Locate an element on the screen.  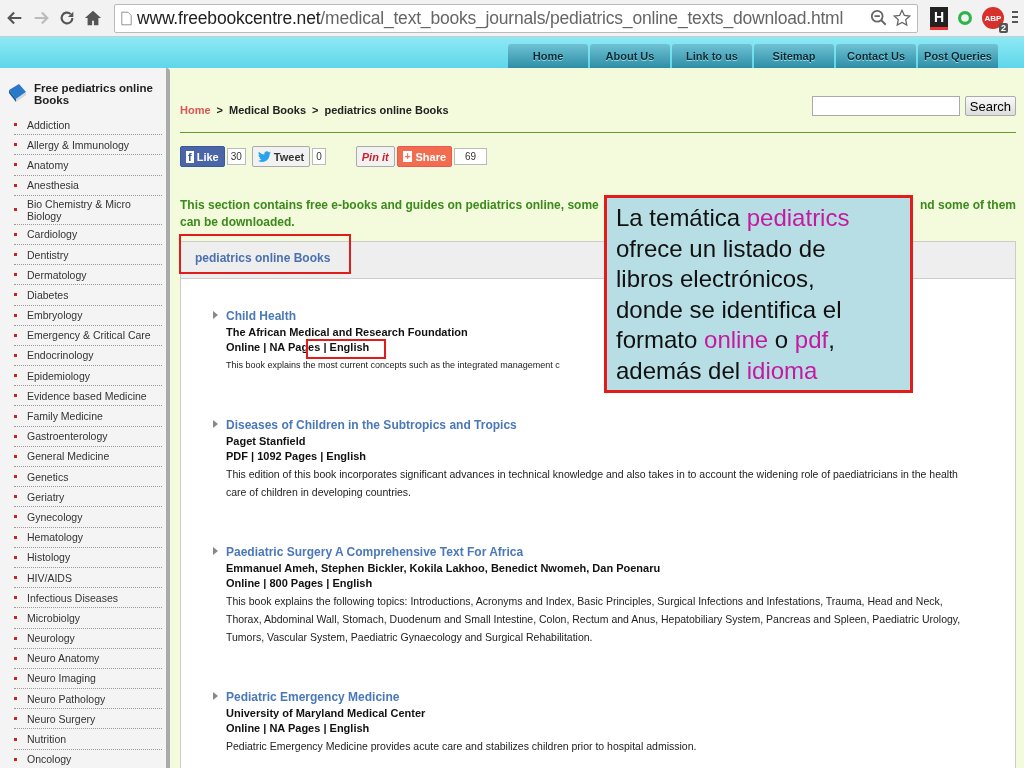
sidebar-link: Geriatry is located at coordinates (46, 496).